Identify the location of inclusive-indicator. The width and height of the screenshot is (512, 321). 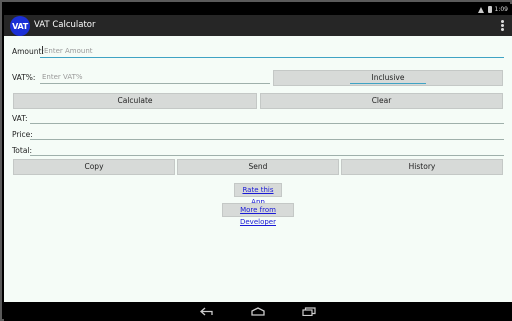
(388, 83).